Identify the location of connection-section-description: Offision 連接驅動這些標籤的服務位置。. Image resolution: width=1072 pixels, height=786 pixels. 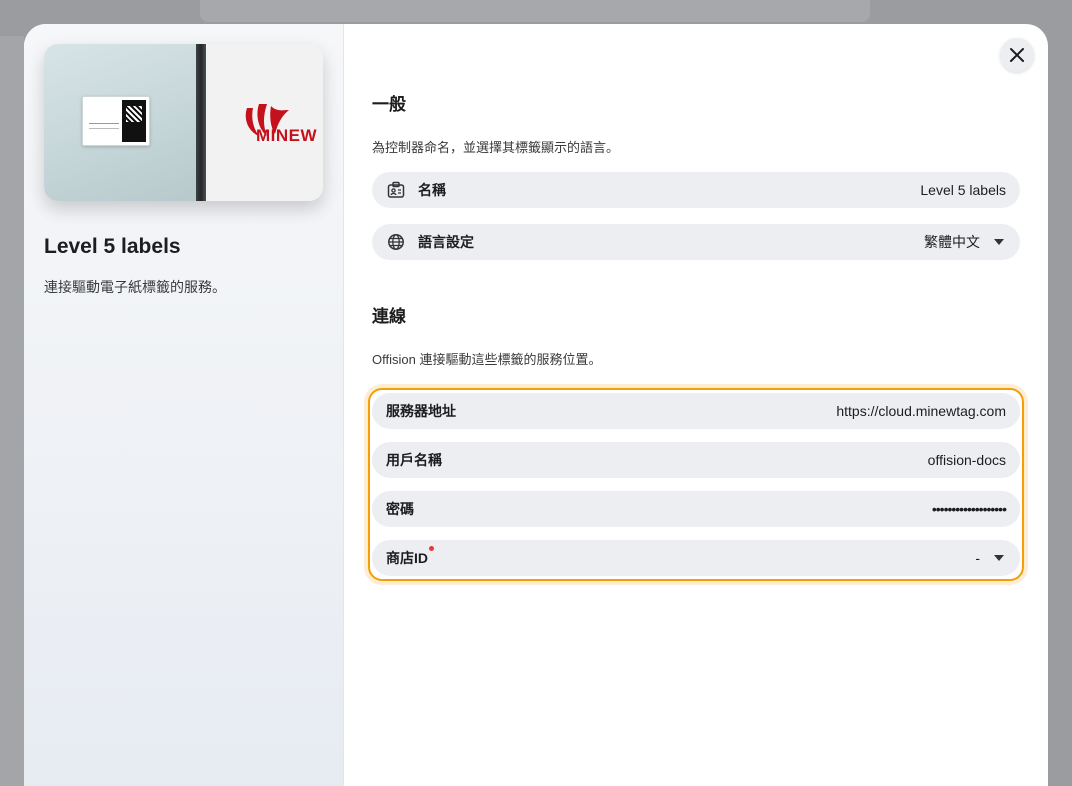
(487, 359).